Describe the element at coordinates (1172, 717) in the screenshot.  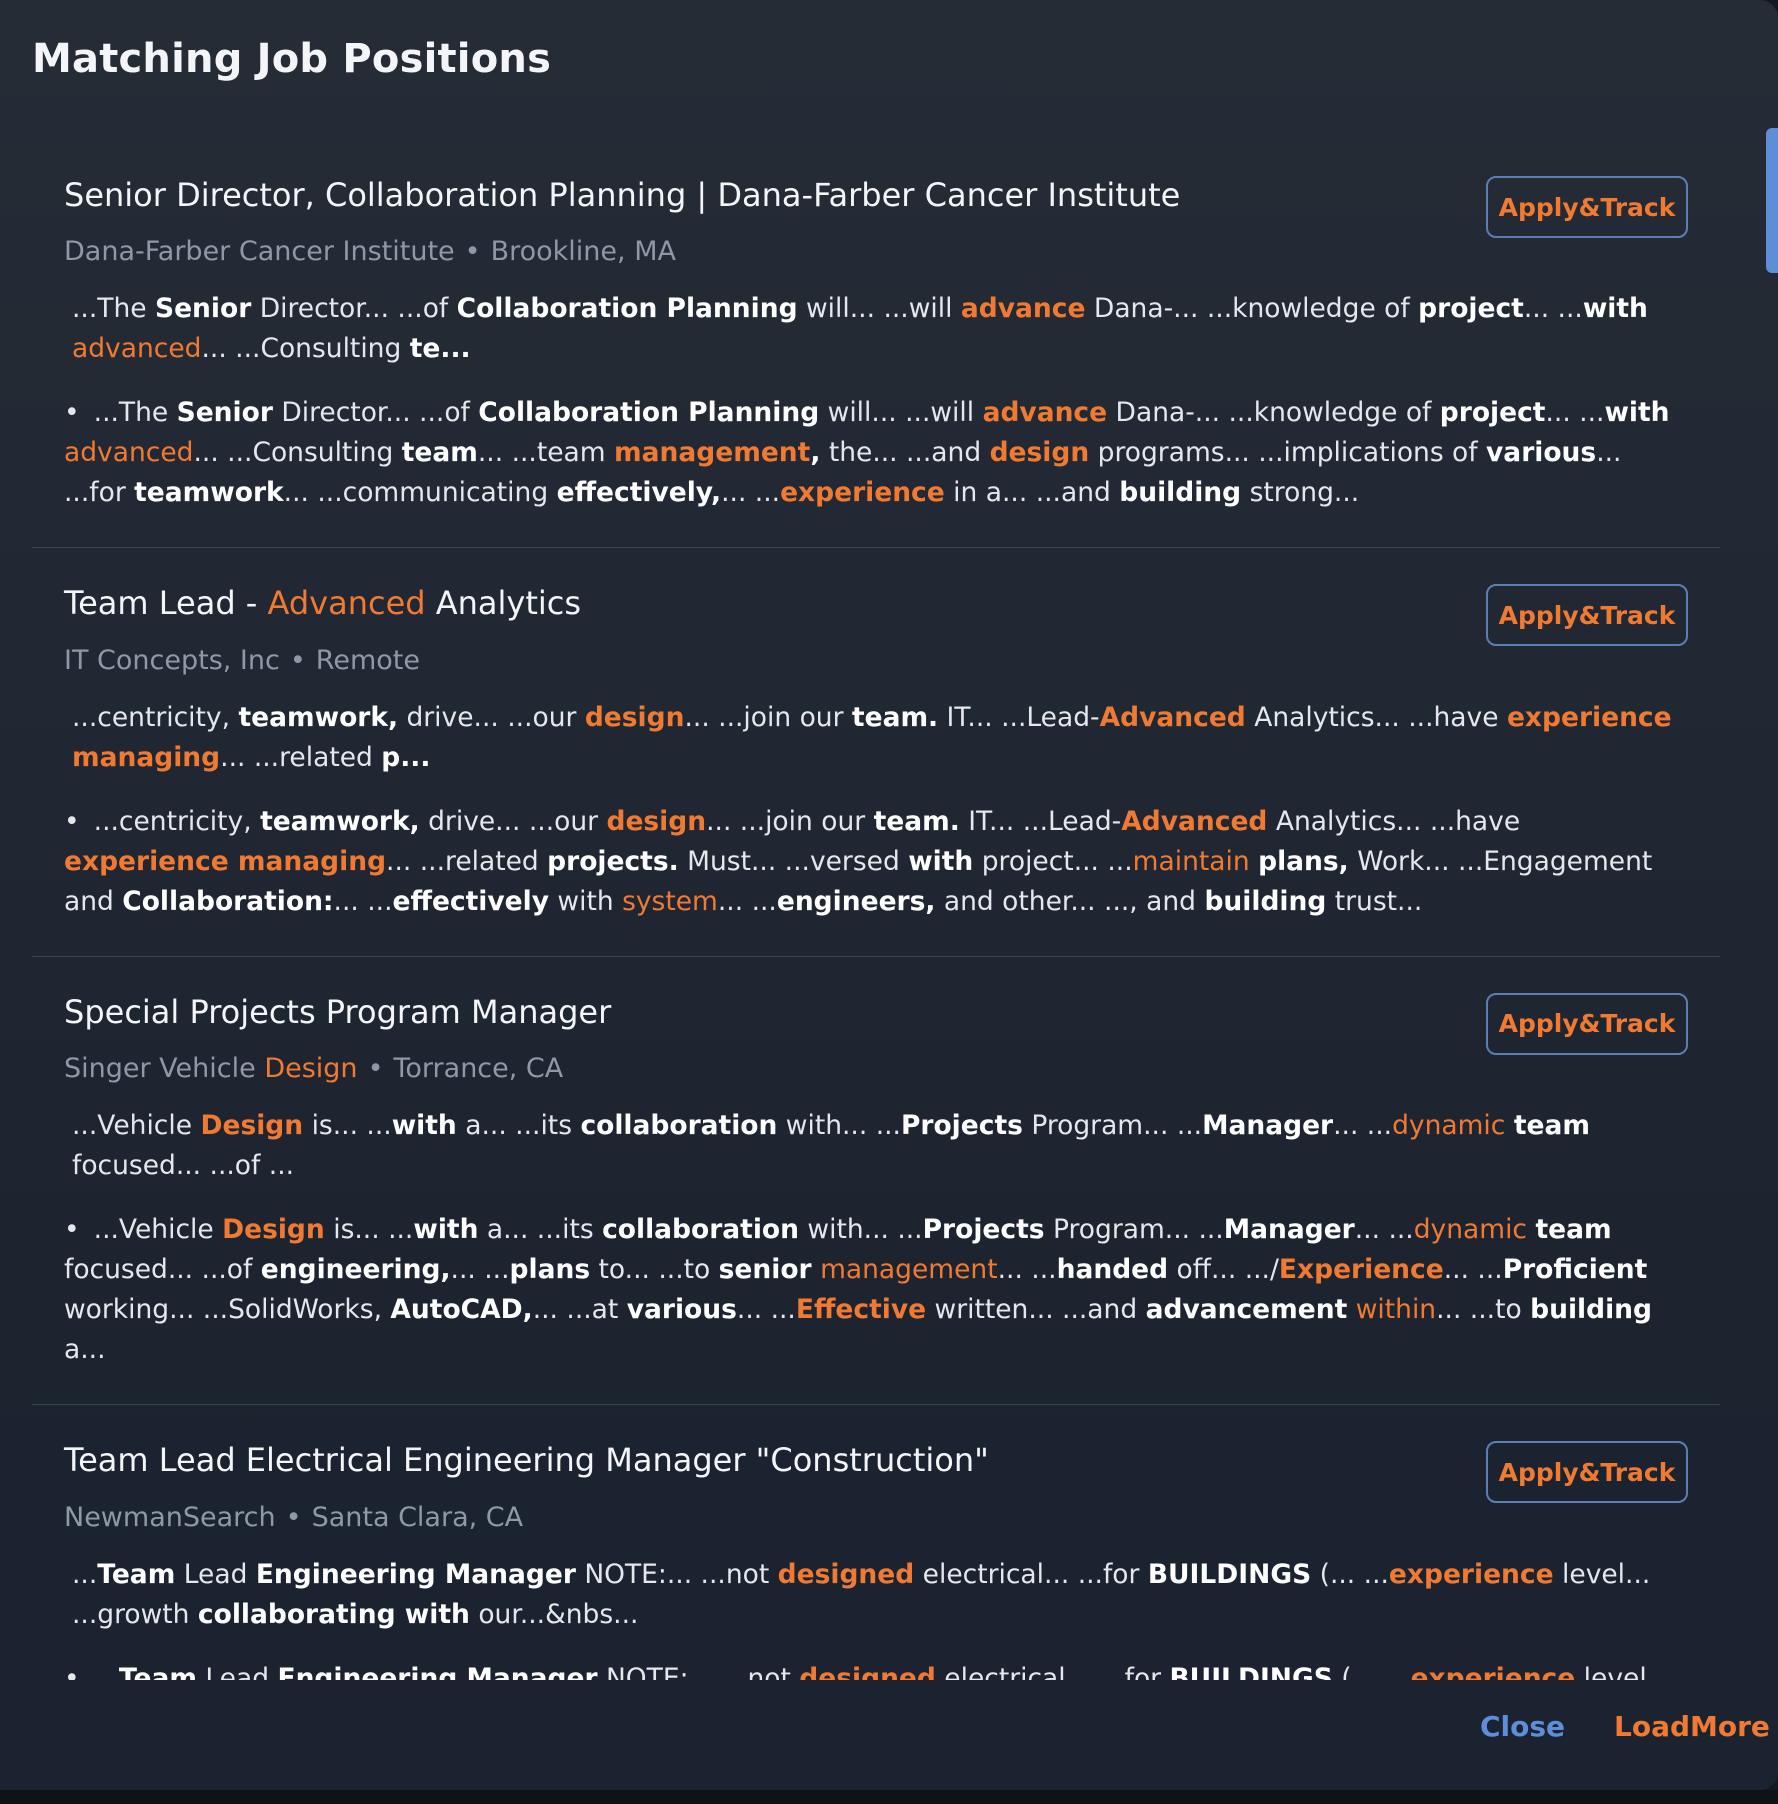
I see `snippet-highlight: Advanced` at that location.